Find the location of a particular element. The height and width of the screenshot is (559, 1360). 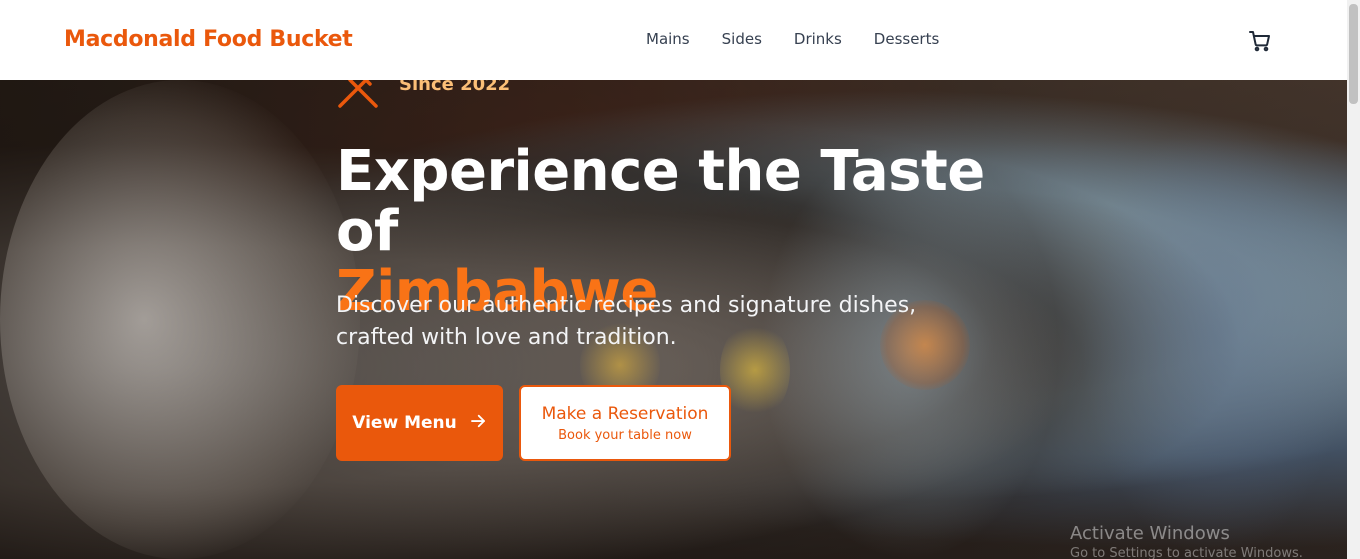

nav-item-drinks: Drinks is located at coordinates (818, 39).